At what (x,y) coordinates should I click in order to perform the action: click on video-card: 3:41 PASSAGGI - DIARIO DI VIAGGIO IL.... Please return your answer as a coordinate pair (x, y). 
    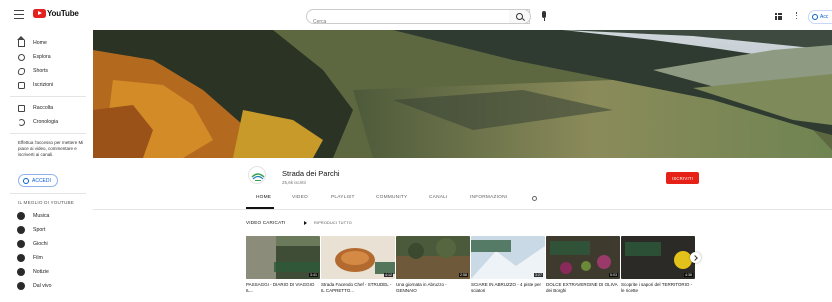
    Looking at the image, I should click on (283, 264).